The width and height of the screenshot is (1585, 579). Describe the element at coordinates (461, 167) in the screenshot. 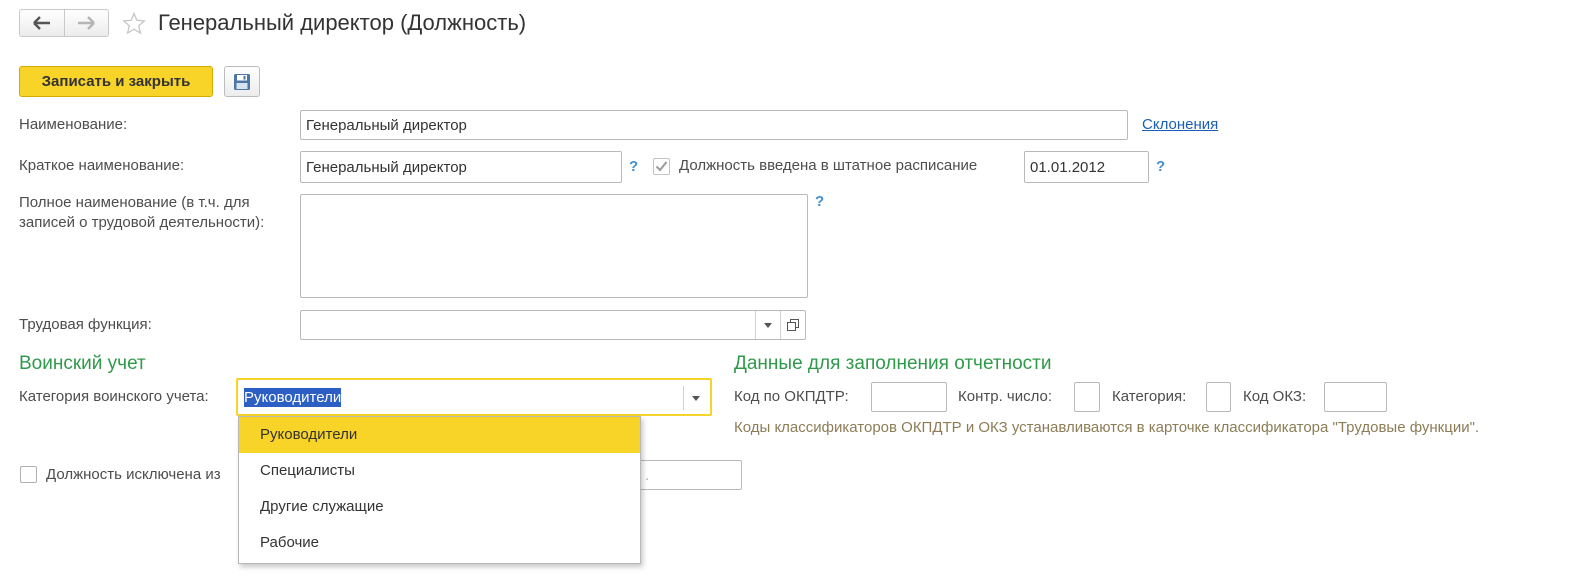

I see `short-name-input: Генеральный директор` at that location.